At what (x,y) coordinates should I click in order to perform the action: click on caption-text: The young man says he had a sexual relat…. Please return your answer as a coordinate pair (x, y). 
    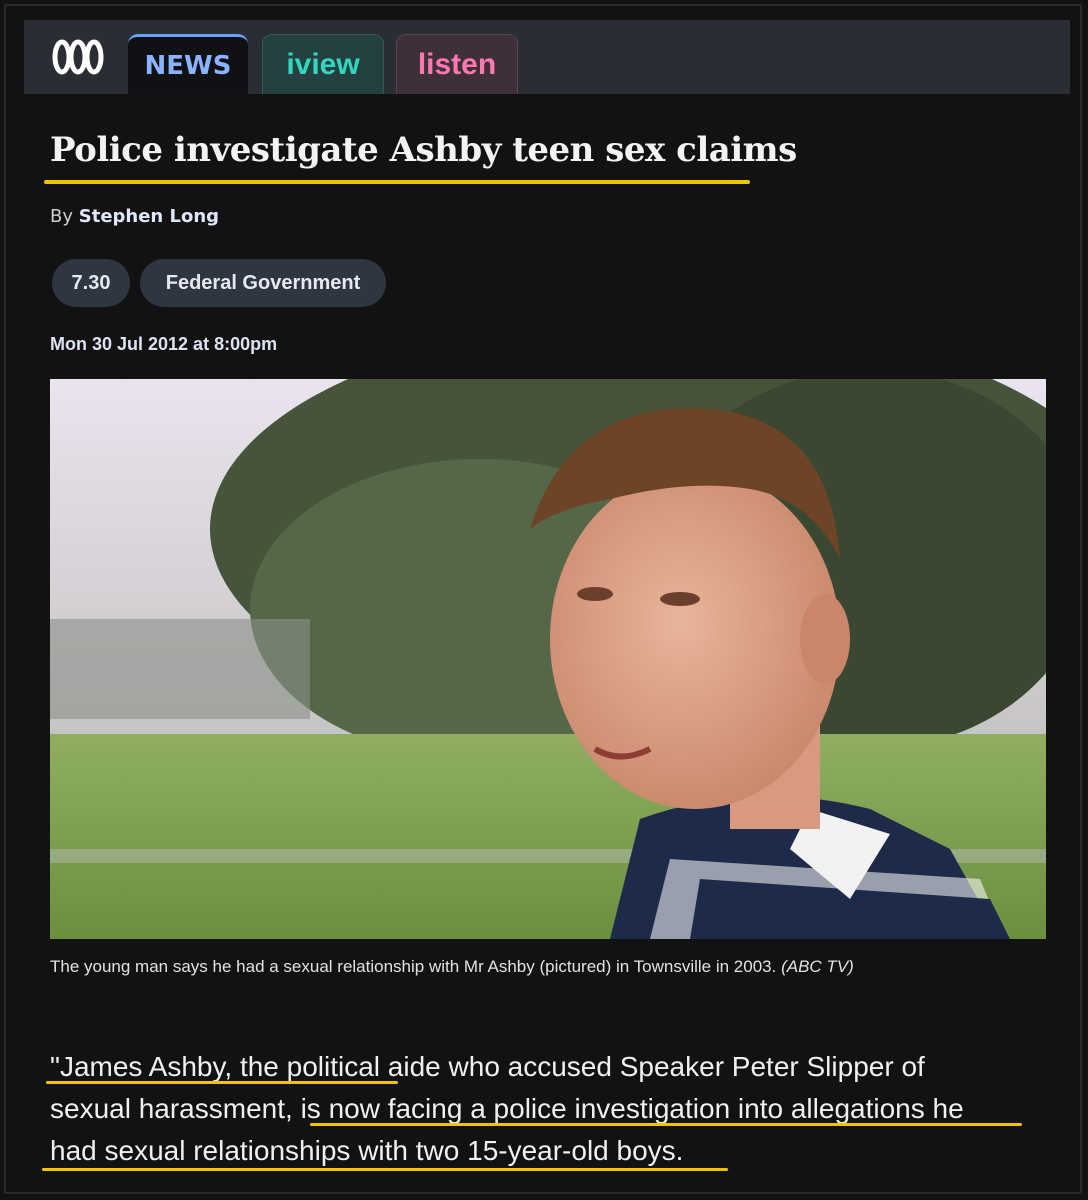
    Looking at the image, I should click on (413, 966).